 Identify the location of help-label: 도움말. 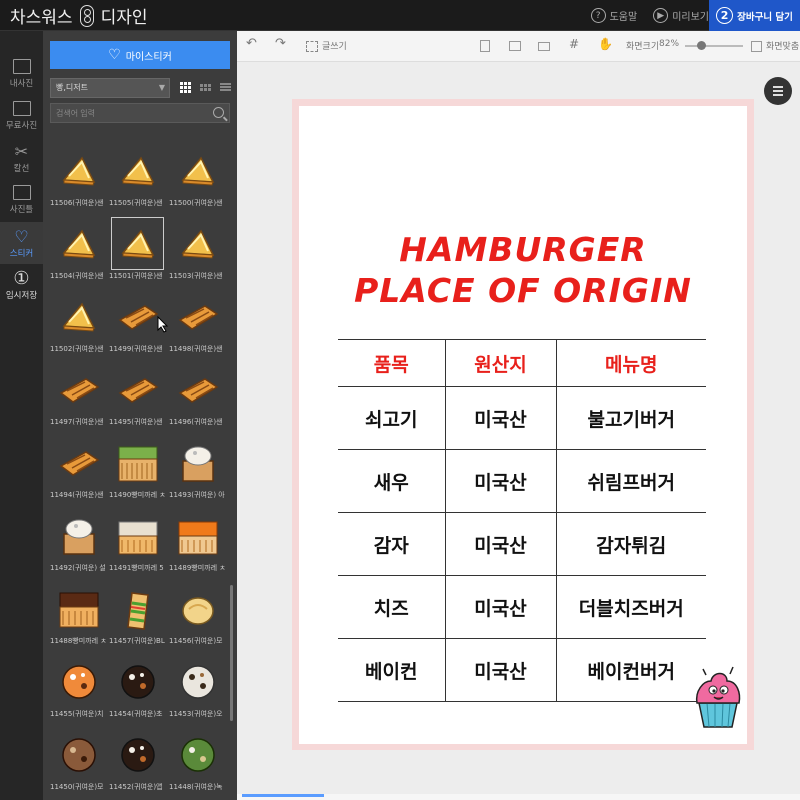
(623, 17).